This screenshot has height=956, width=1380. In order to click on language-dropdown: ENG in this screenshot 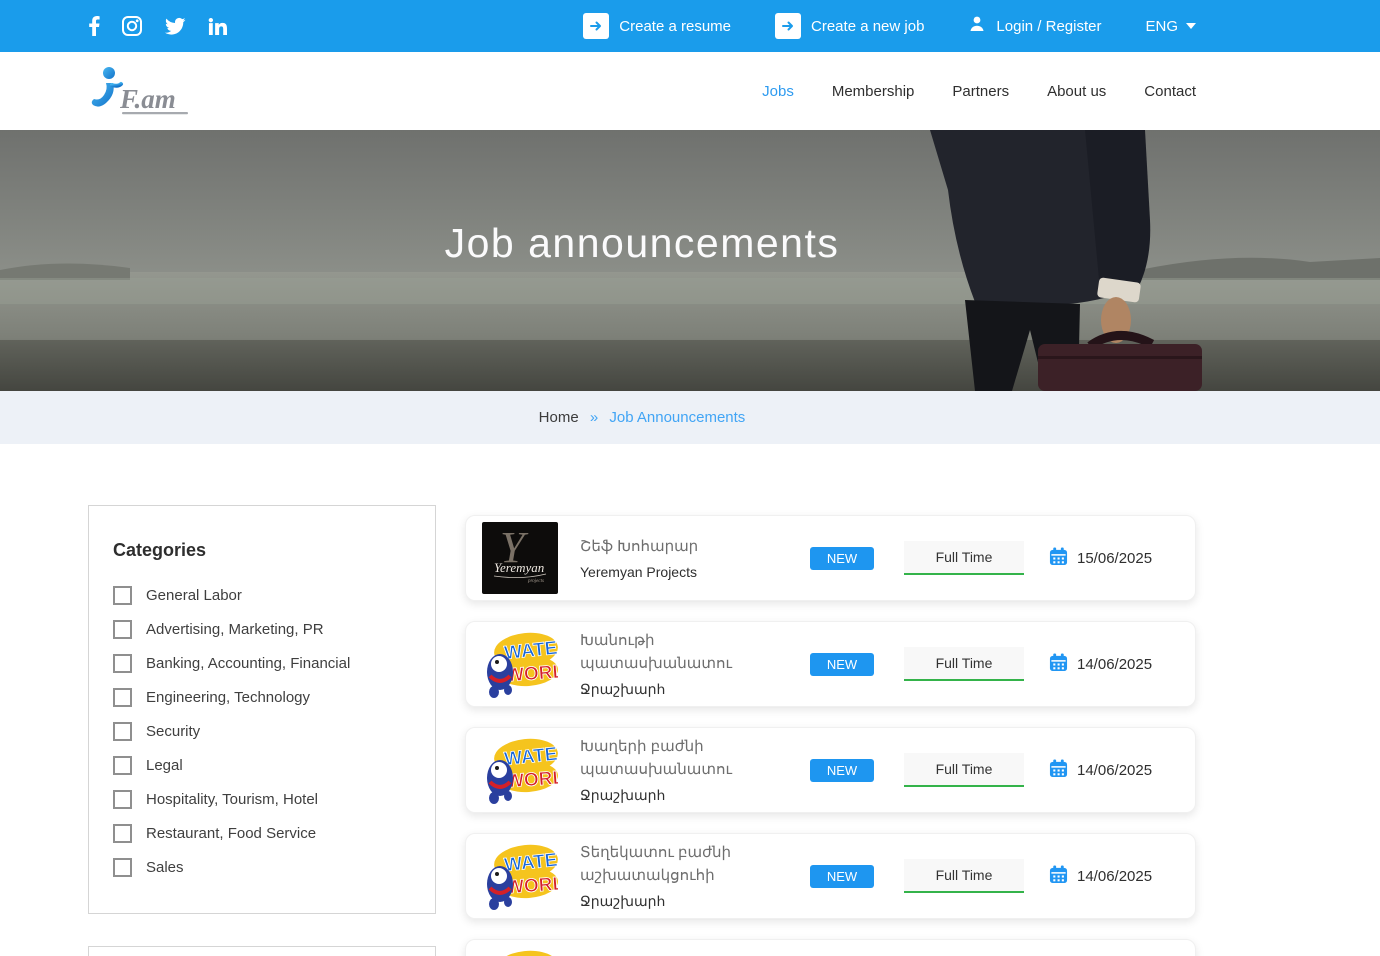, I will do `click(1170, 26)`.